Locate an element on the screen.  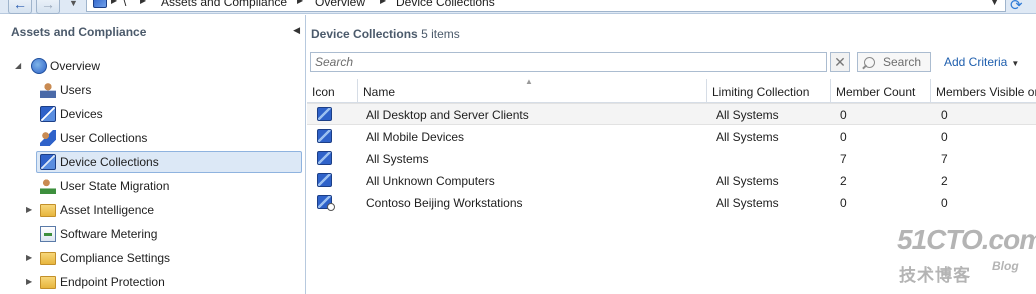
table-row: All Mobile Devices All Systems 0 0 is located at coordinates (671, 137).